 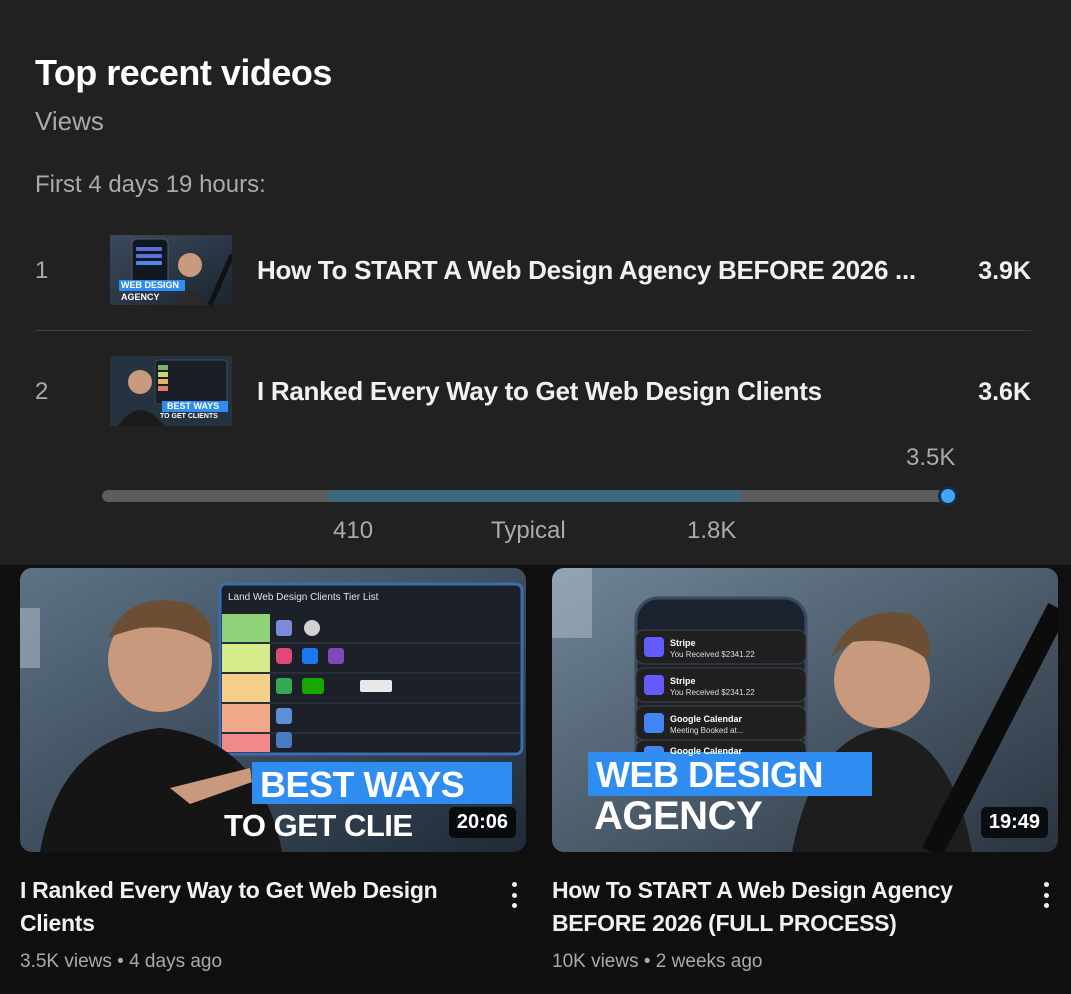 What do you see at coordinates (353, 530) in the screenshot?
I see `typical-low-label: 410` at bounding box center [353, 530].